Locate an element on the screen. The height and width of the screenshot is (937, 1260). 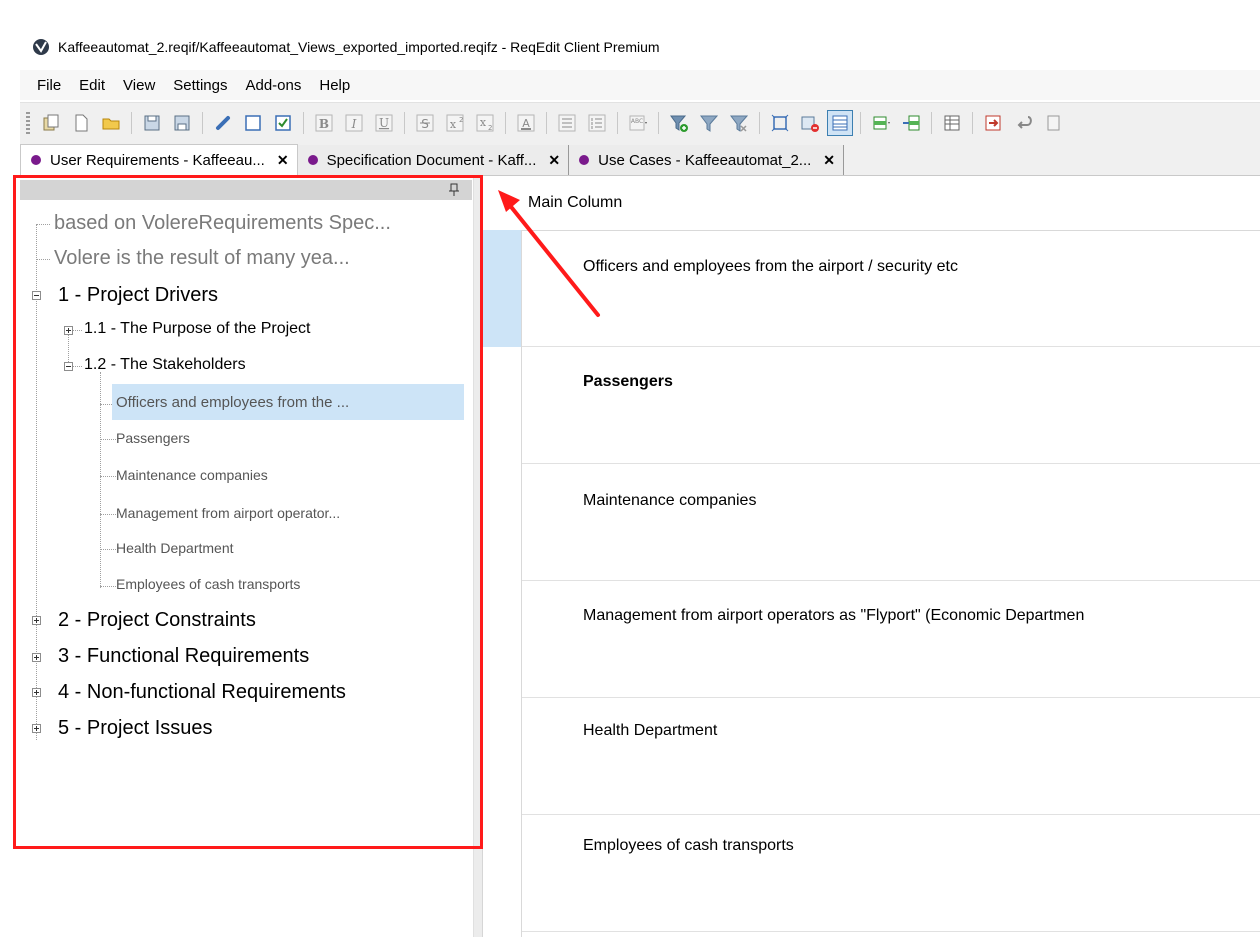
tree-item-project-issues: 5 - Project Issues is located at coordinates (135, 728).